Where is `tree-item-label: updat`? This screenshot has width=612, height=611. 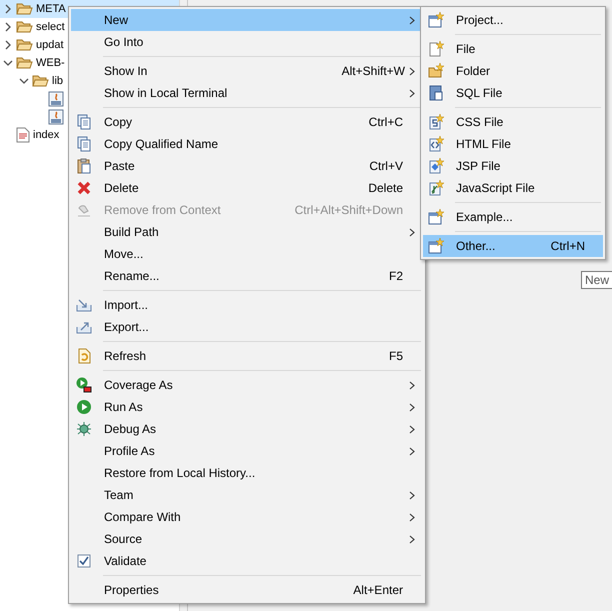 tree-item-label: updat is located at coordinates (50, 45).